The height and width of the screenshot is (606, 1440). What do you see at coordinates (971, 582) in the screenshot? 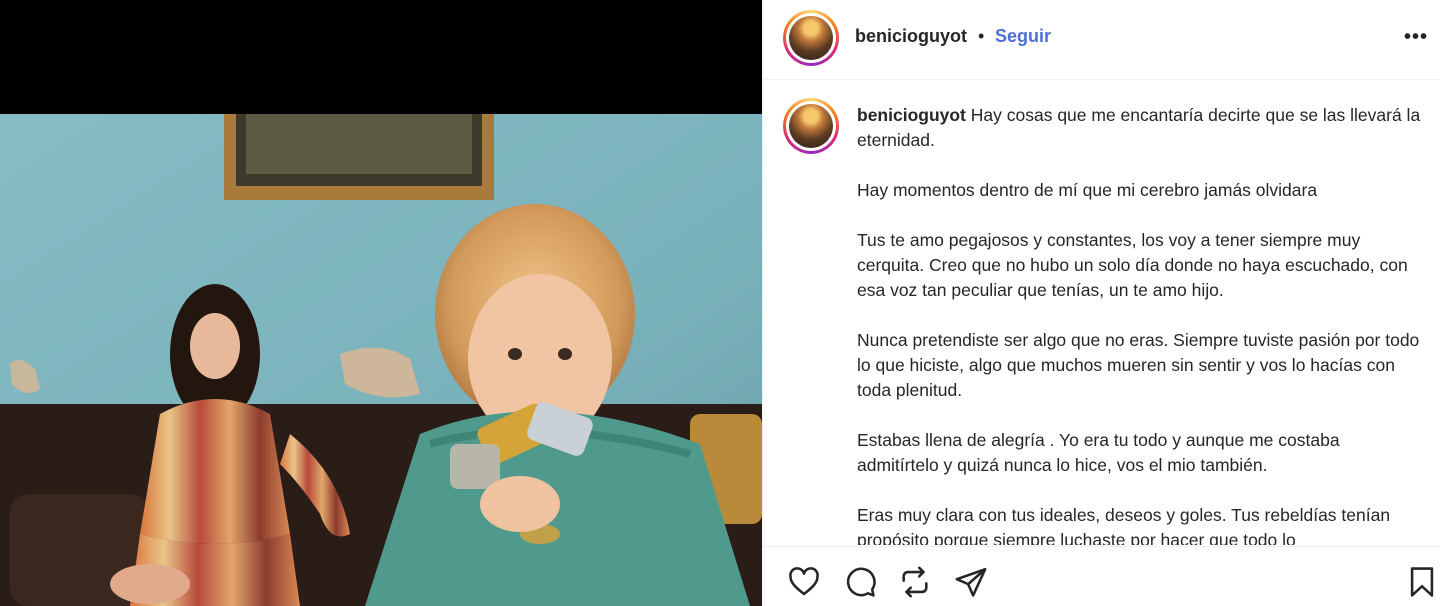
I see `share-icon` at bounding box center [971, 582].